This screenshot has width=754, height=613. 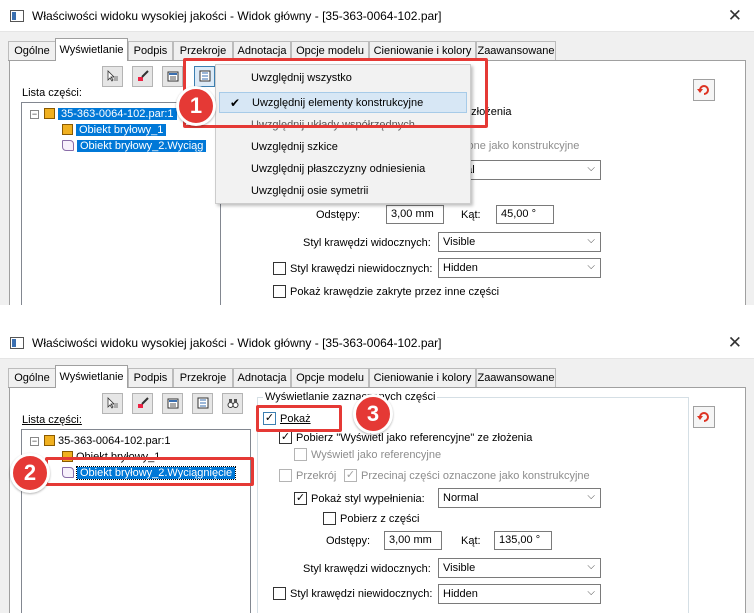 What do you see at coordinates (114, 130) in the screenshot?
I see `tree-item-body-1: Obiekt bryłowy_1` at bounding box center [114, 130].